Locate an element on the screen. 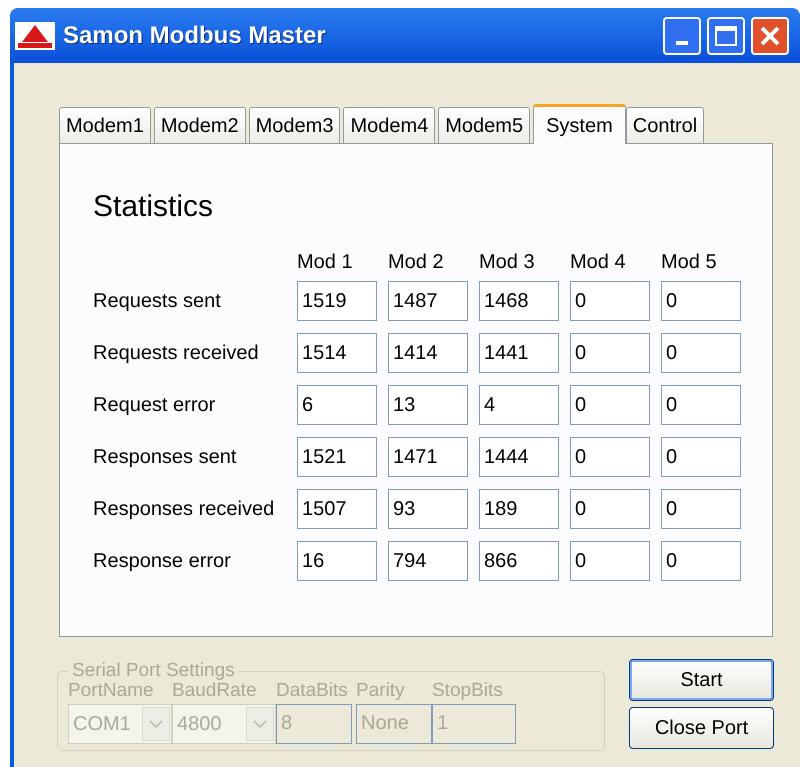  tab: Control is located at coordinates (665, 125).